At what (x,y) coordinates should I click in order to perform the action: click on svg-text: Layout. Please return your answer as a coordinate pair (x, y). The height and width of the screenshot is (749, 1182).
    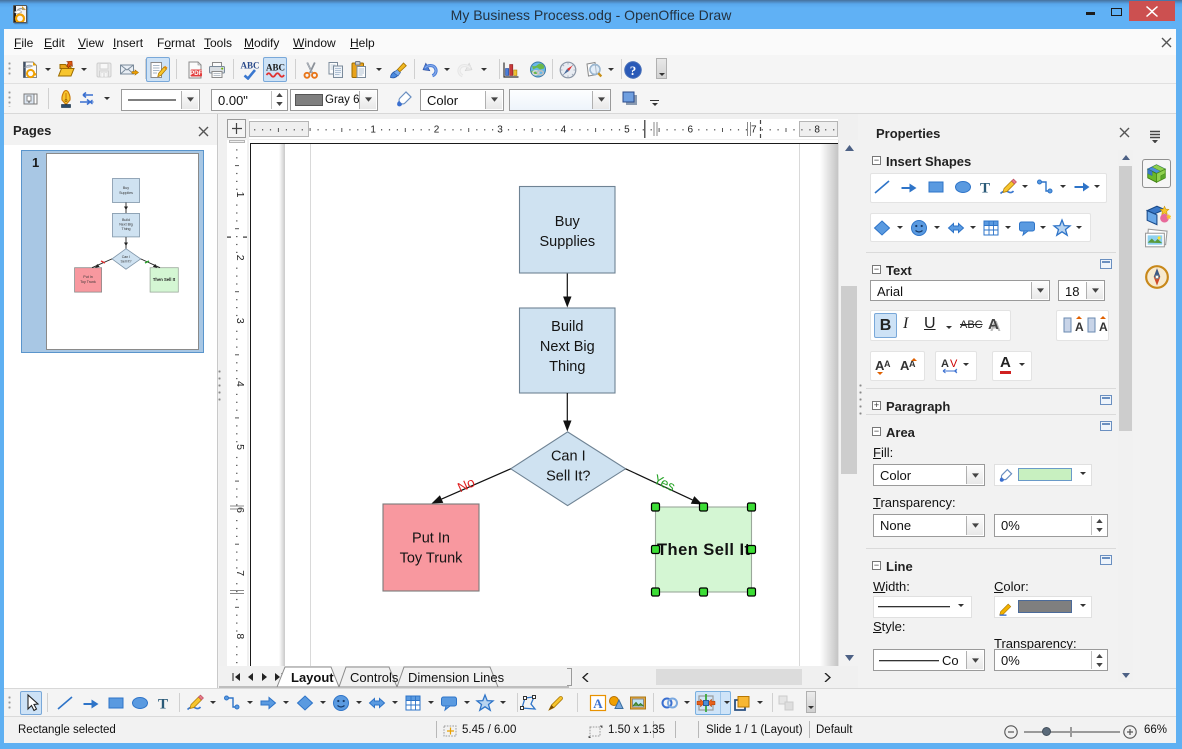
    Looking at the image, I should click on (312, 677).